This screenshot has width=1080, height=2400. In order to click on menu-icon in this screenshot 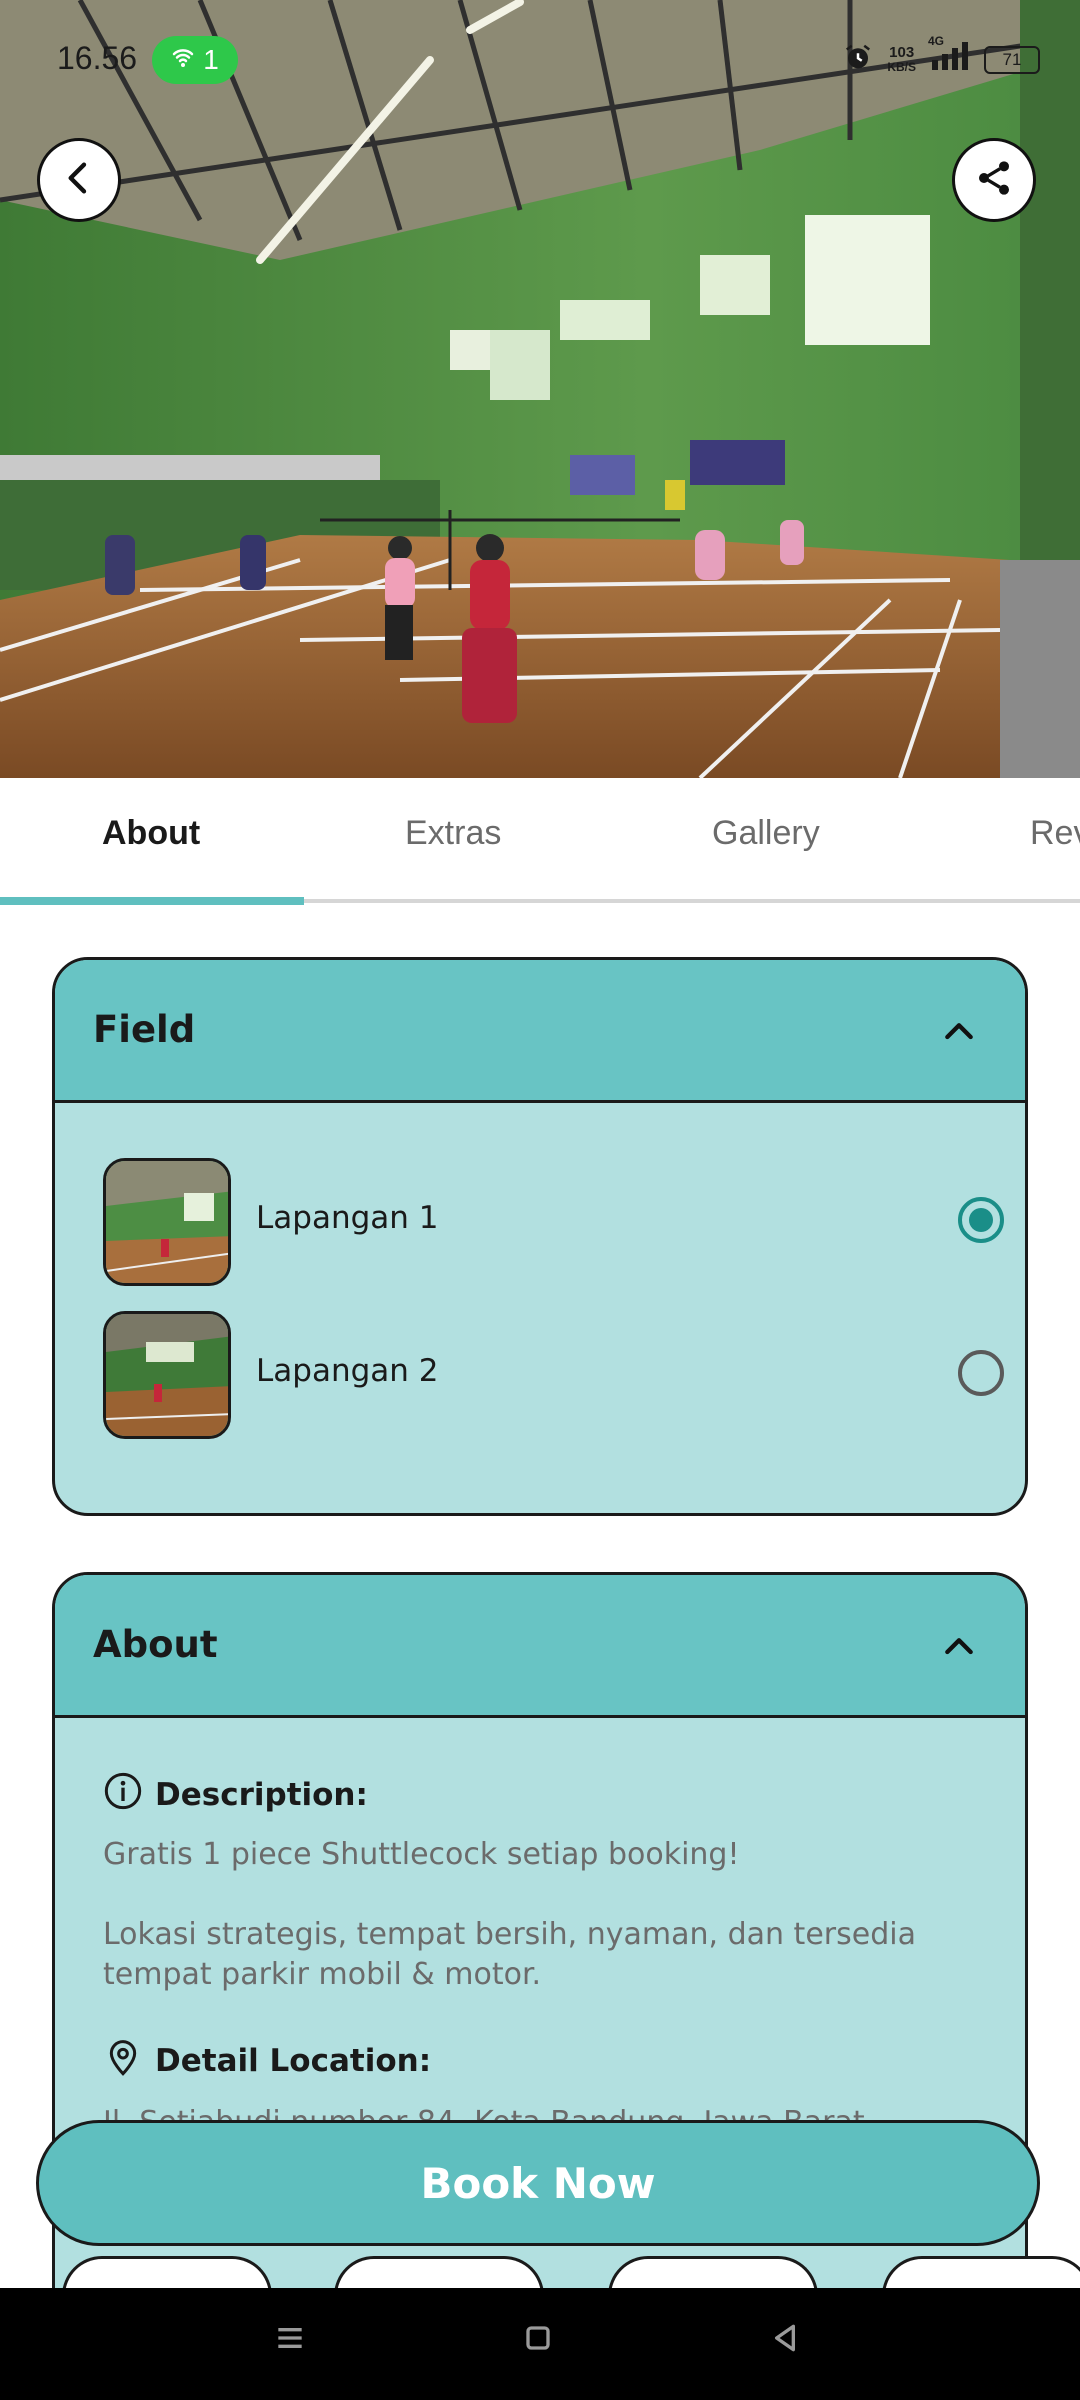, I will do `click(290, 2340)`.